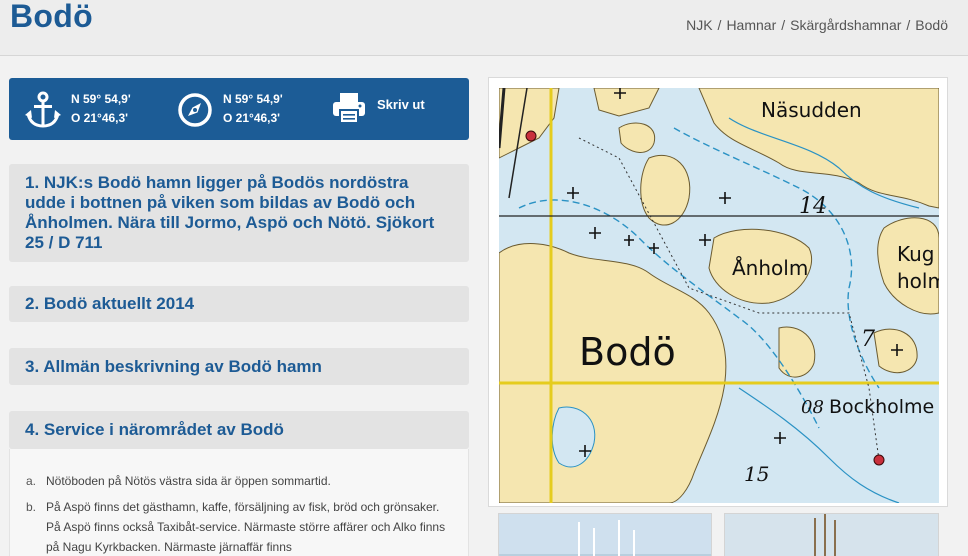  What do you see at coordinates (813, 206) in the screenshot?
I see `map-depth-14: 14` at bounding box center [813, 206].